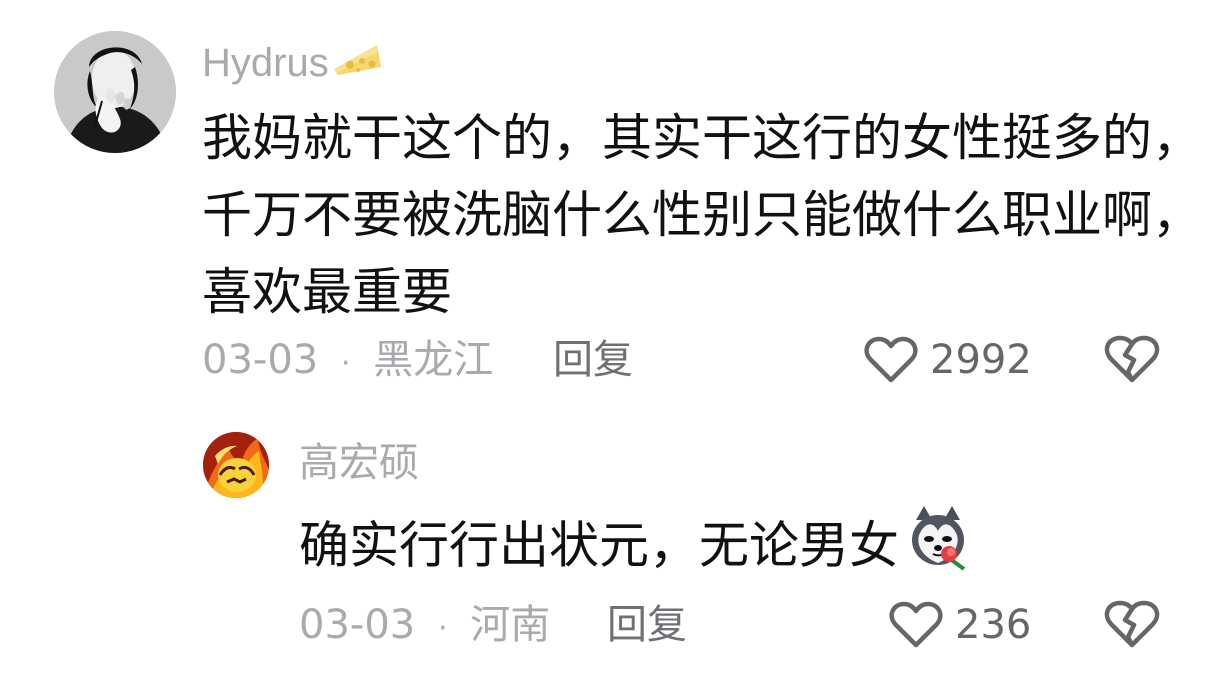 This screenshot has width=1224, height=673. What do you see at coordinates (993, 625) in the screenshot?
I see `like-count: 236` at bounding box center [993, 625].